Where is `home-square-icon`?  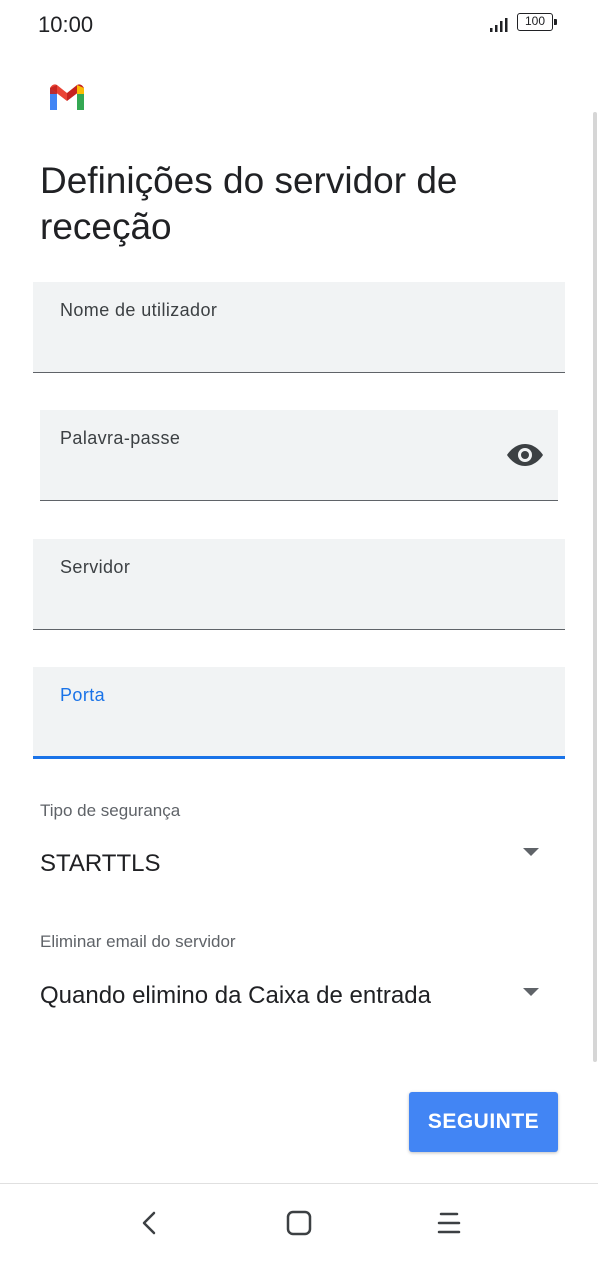
home-square-icon is located at coordinates (299, 1223).